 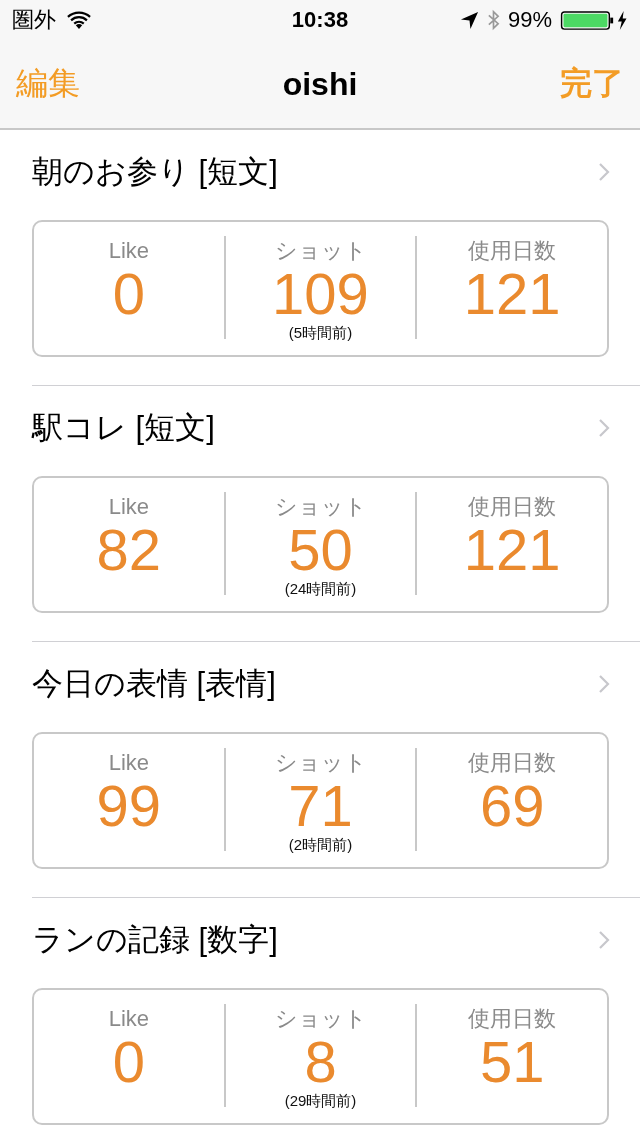 What do you see at coordinates (320, 20) in the screenshot?
I see `clock-time: 10:38` at bounding box center [320, 20].